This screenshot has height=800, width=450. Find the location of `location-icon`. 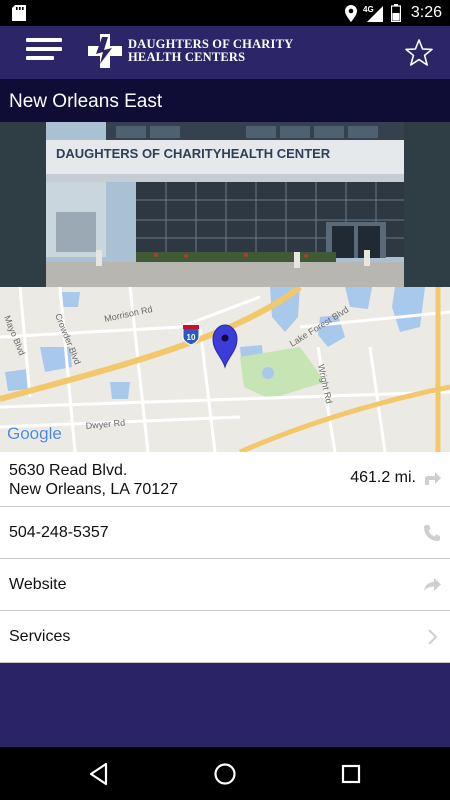

location-icon is located at coordinates (350, 13).